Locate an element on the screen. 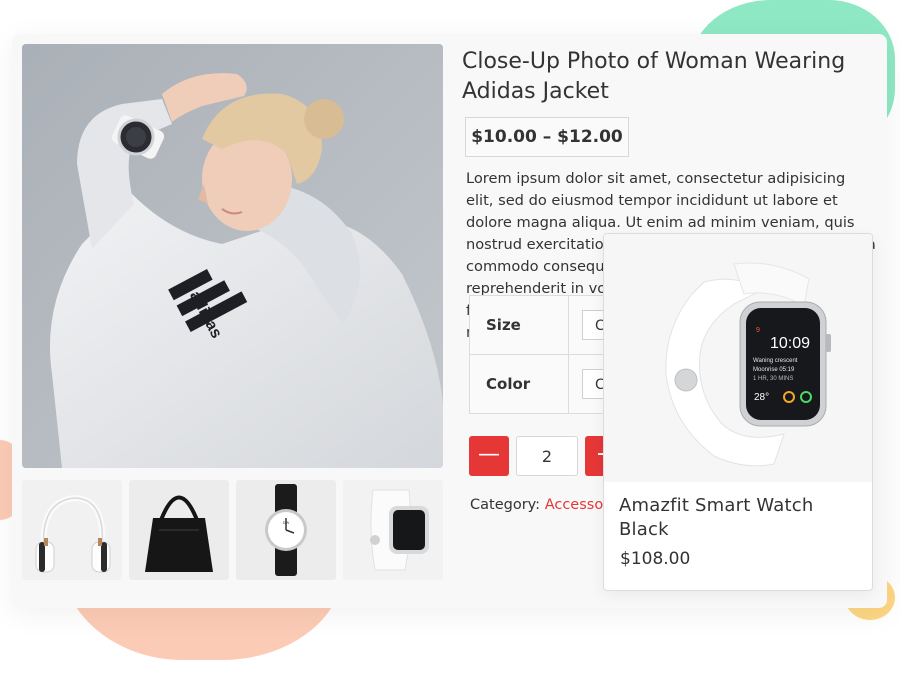 This screenshot has width=900, height=674. smartwatch-icon is located at coordinates (393, 530).